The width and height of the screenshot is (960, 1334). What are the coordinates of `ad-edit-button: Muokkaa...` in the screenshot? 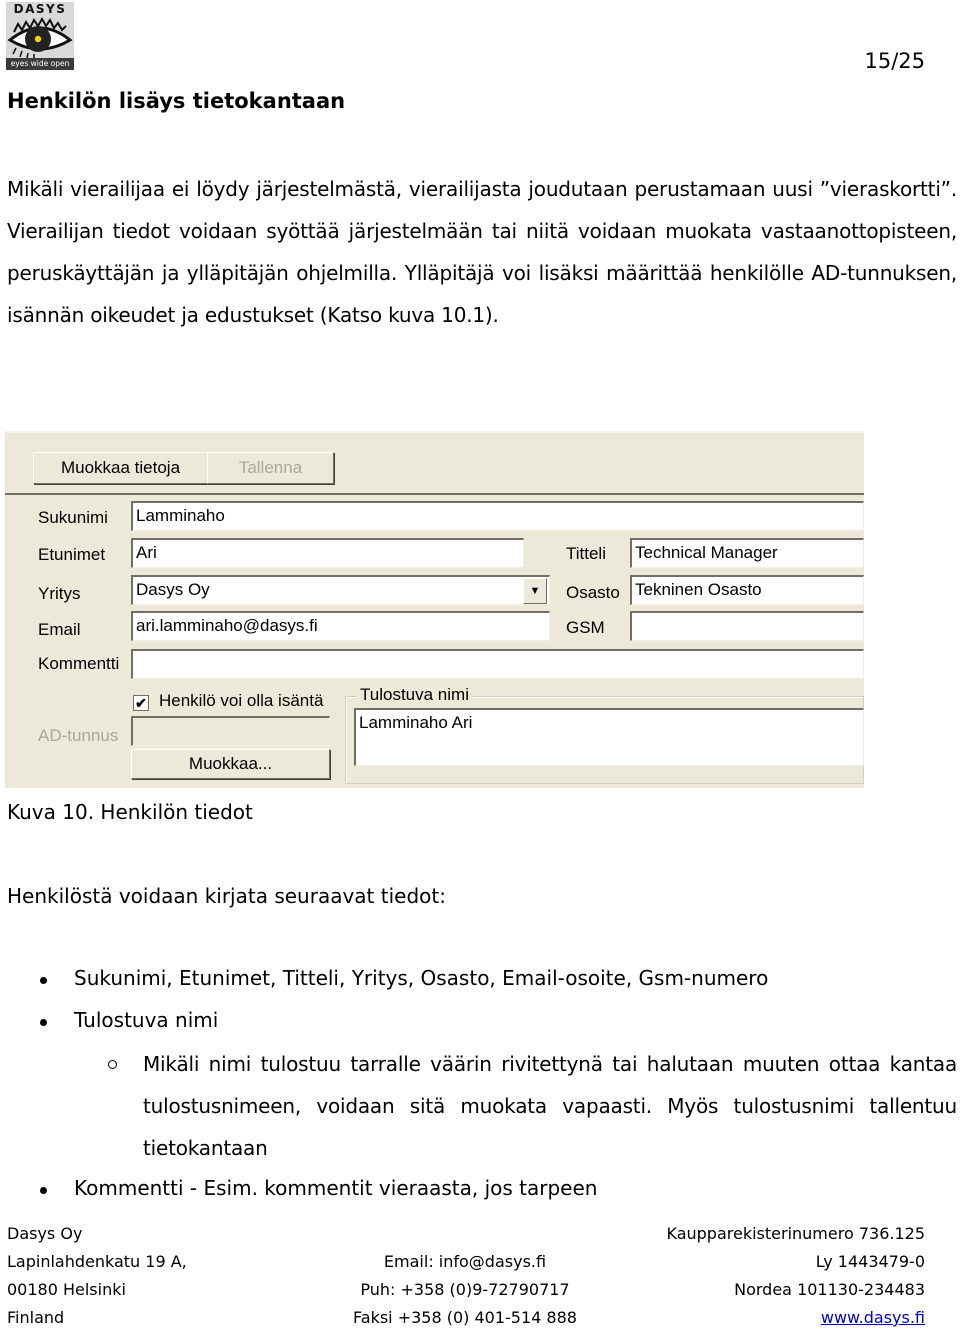 It's located at (230, 764).